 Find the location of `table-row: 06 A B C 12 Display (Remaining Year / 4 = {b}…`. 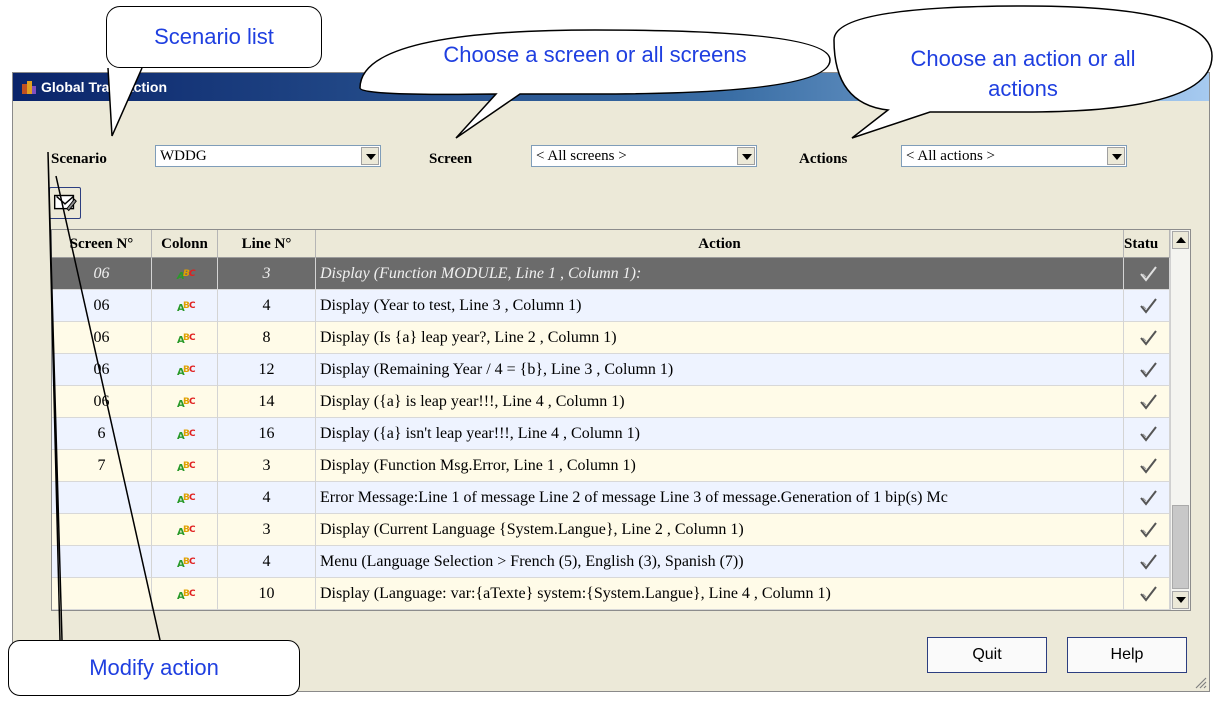

table-row: 06 A B C 12 Display (Remaining Year / 4 = {b}… is located at coordinates (611, 370).